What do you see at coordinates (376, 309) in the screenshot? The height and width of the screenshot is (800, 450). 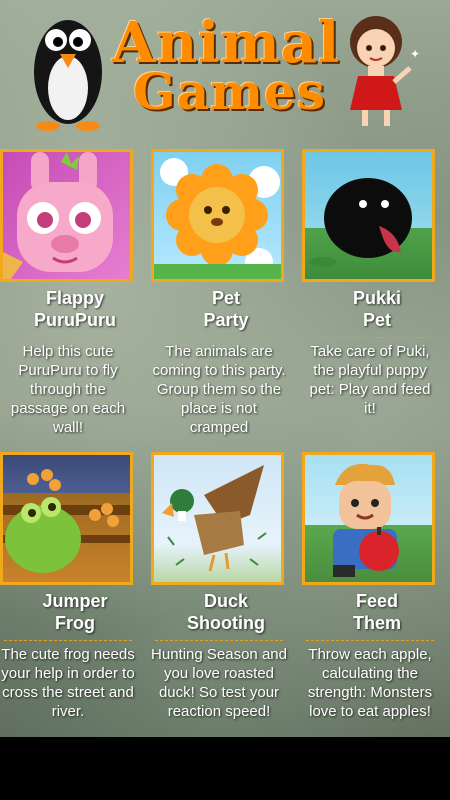 I see `game-title: Pukki Pet` at bounding box center [376, 309].